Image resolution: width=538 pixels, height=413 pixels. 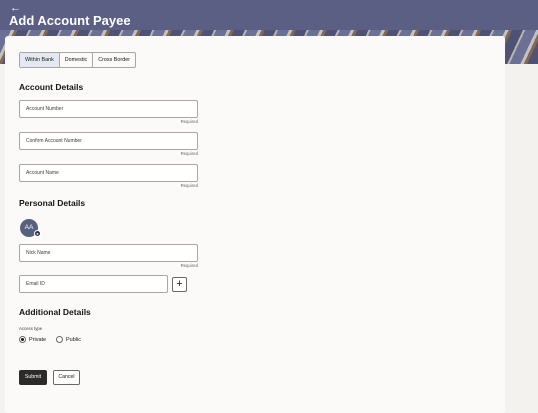 What do you see at coordinates (66, 377) in the screenshot?
I see `cancel-button: Cancel` at bounding box center [66, 377].